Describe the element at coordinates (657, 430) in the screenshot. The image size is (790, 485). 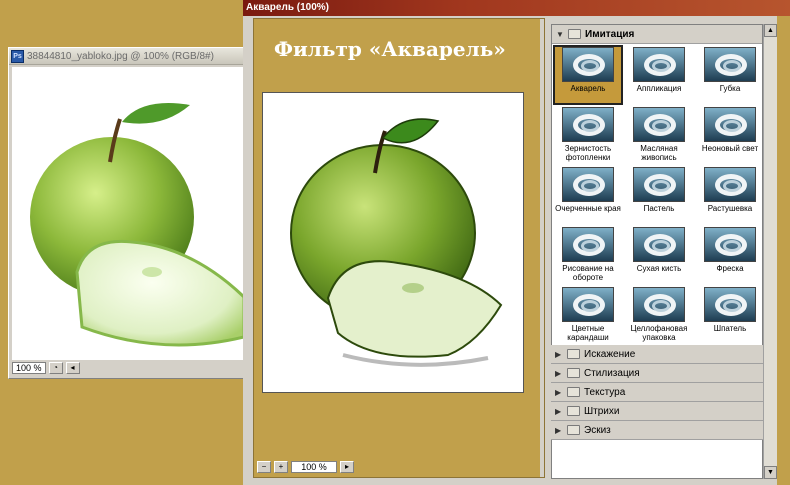
I see `category-item: ▶ Эскиз` at that location.